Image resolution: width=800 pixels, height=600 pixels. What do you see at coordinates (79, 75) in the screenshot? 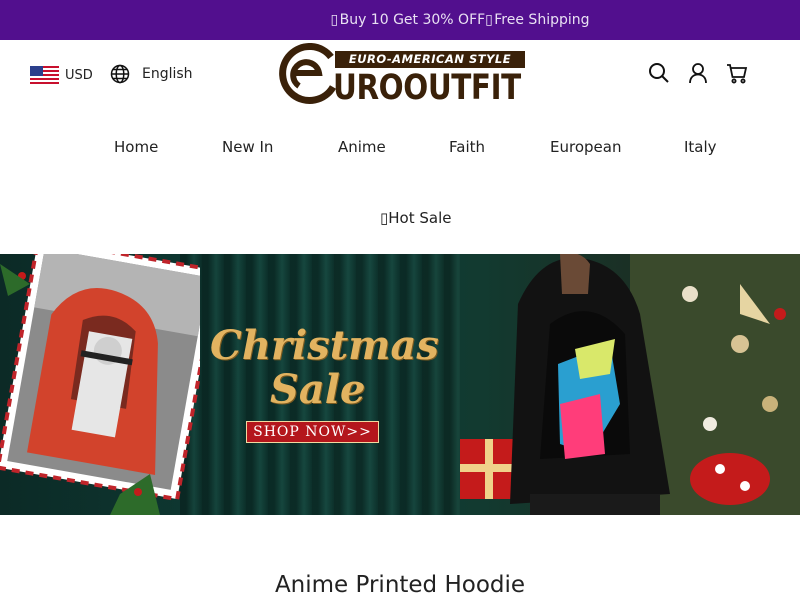
I see `currency-label: USD` at bounding box center [79, 75].